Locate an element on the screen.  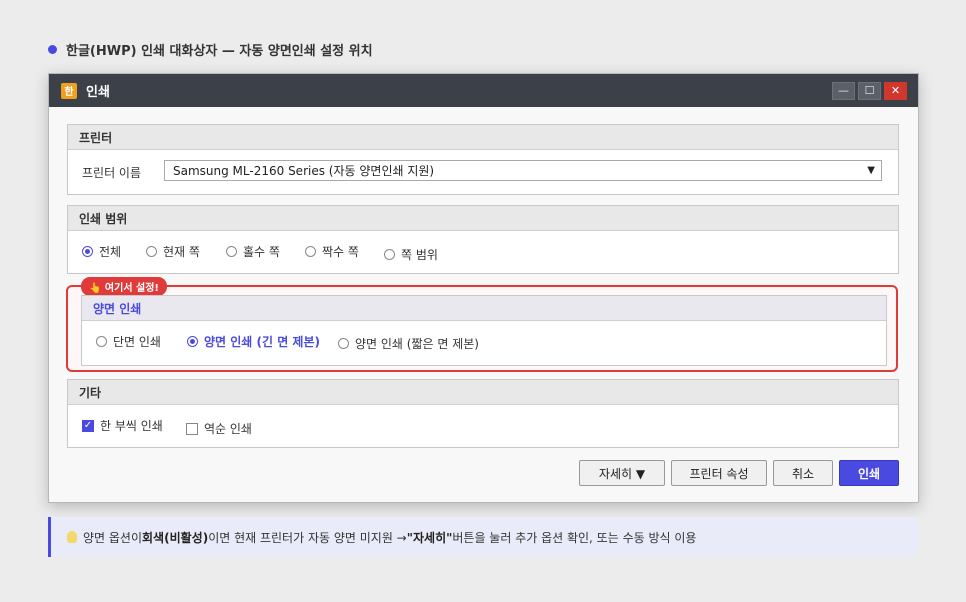
hwp-app-icon: 한 is located at coordinates (69, 90).